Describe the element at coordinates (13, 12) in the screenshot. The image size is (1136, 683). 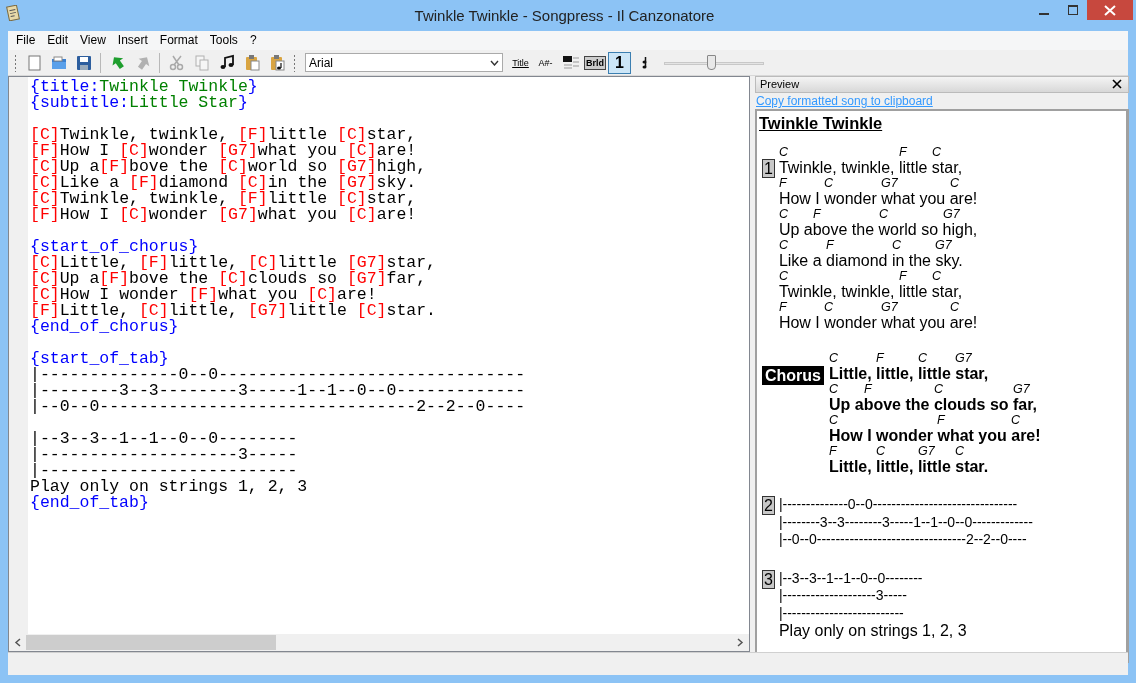
I see `app-icon` at that location.